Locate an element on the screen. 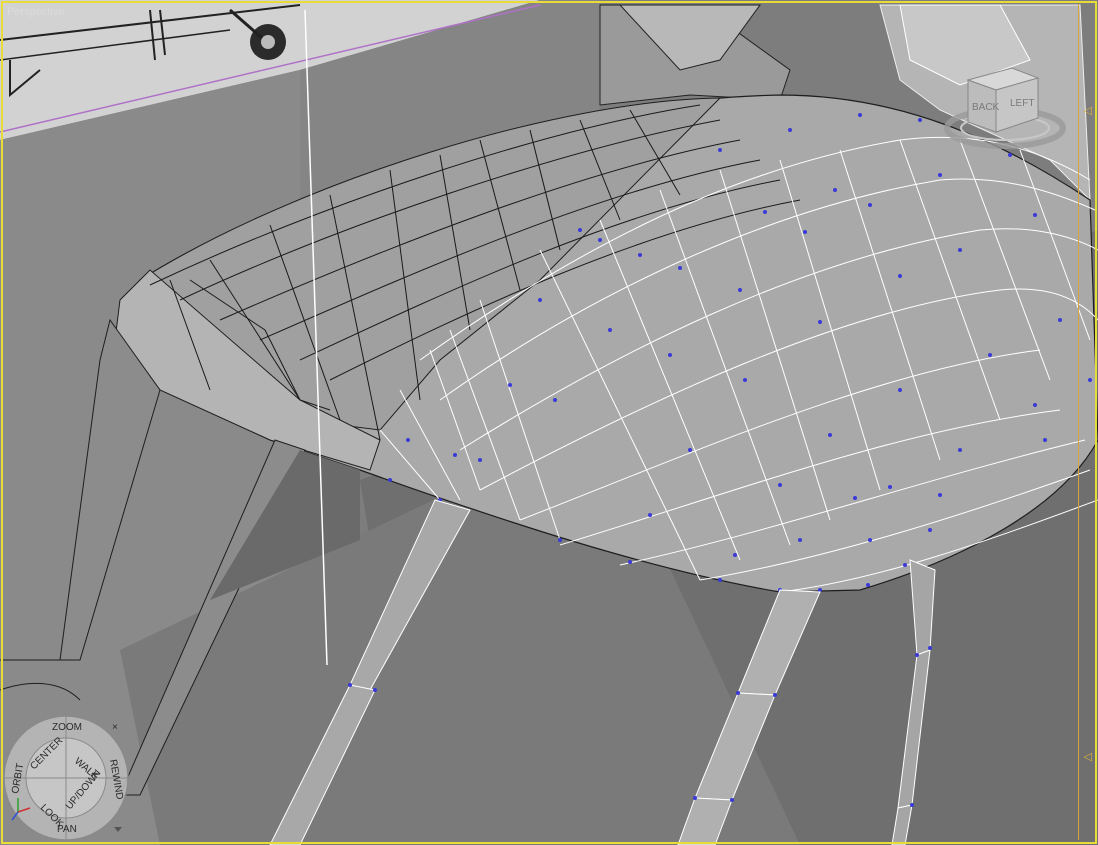  menu-arrow-icon is located at coordinates (118, 829).